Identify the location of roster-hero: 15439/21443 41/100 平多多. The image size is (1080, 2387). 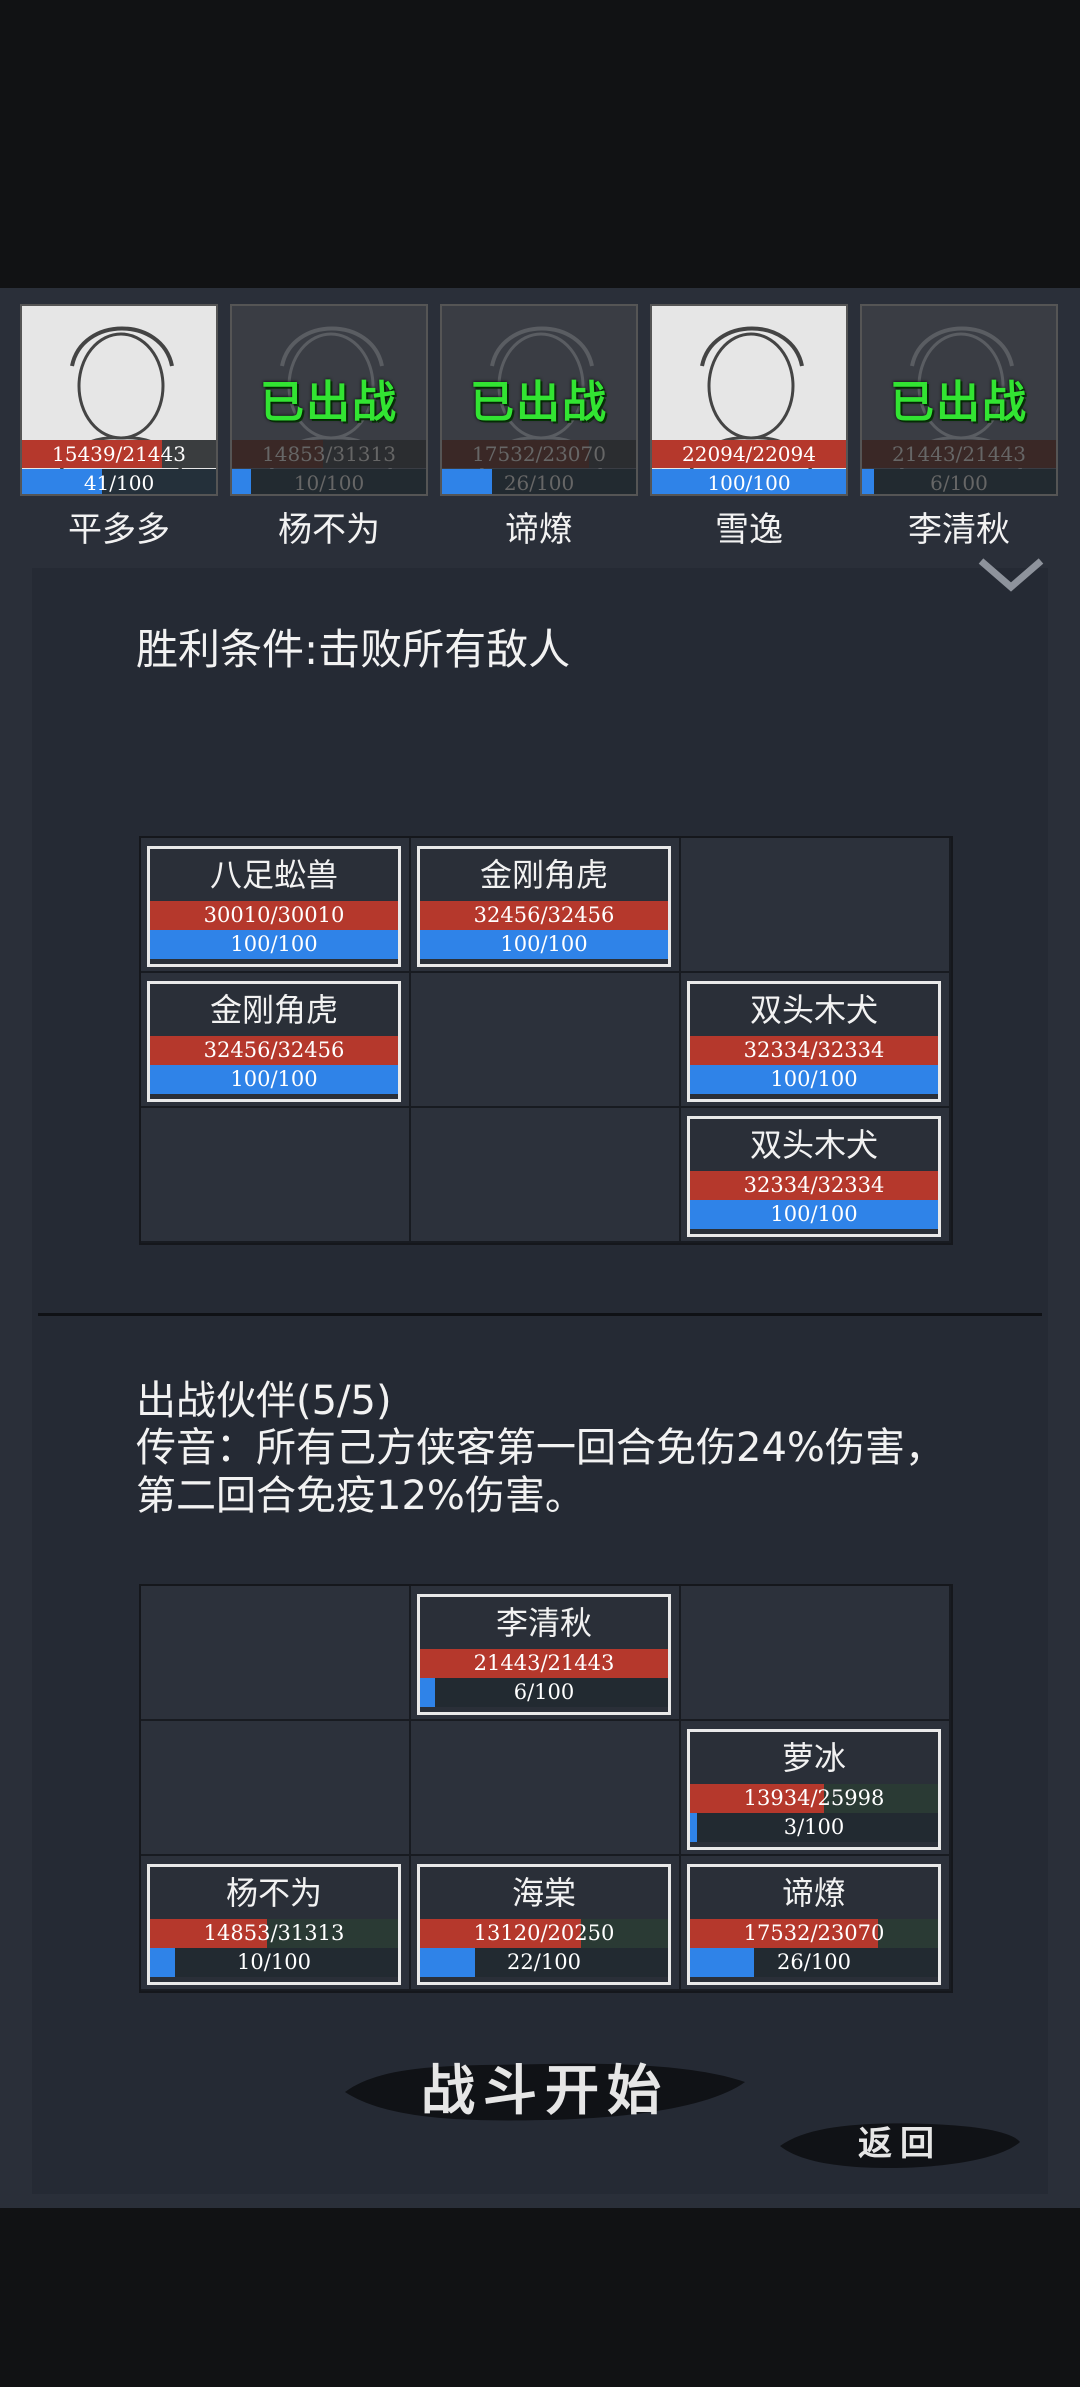
(119, 427).